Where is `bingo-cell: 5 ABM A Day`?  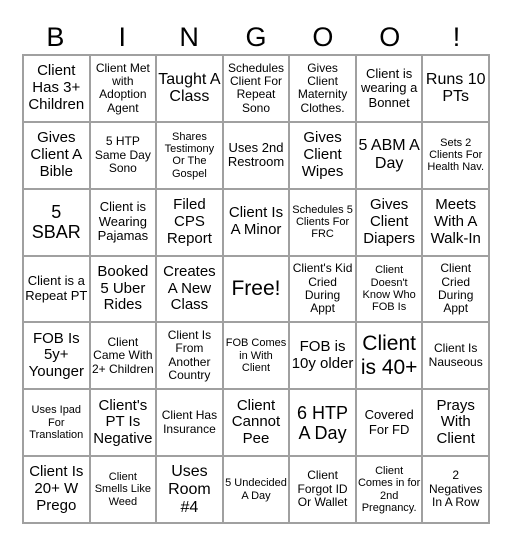 bingo-cell: 5 ABM A Day is located at coordinates (389, 155).